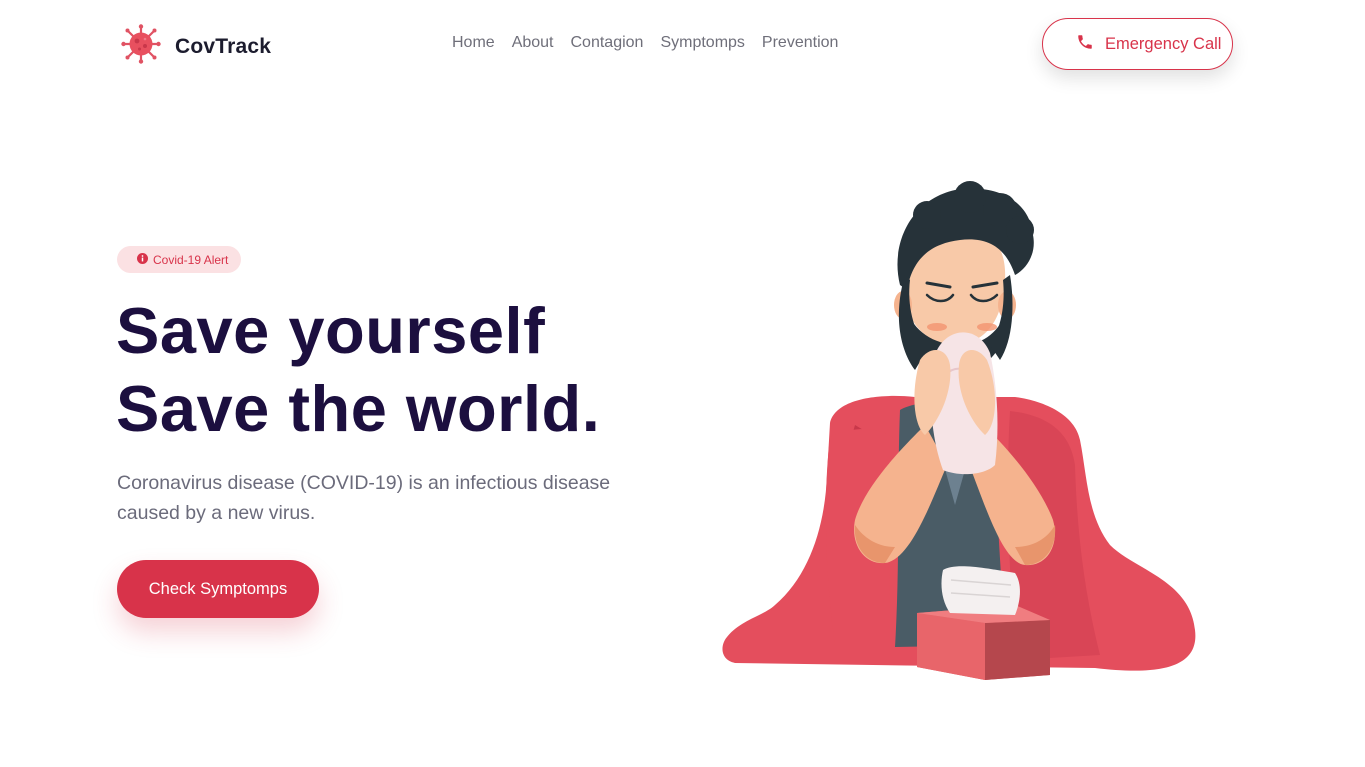 Image resolution: width=1365 pixels, height=767 pixels. What do you see at coordinates (1163, 43) in the screenshot?
I see `emergency-call-label: Emergency Call` at bounding box center [1163, 43].